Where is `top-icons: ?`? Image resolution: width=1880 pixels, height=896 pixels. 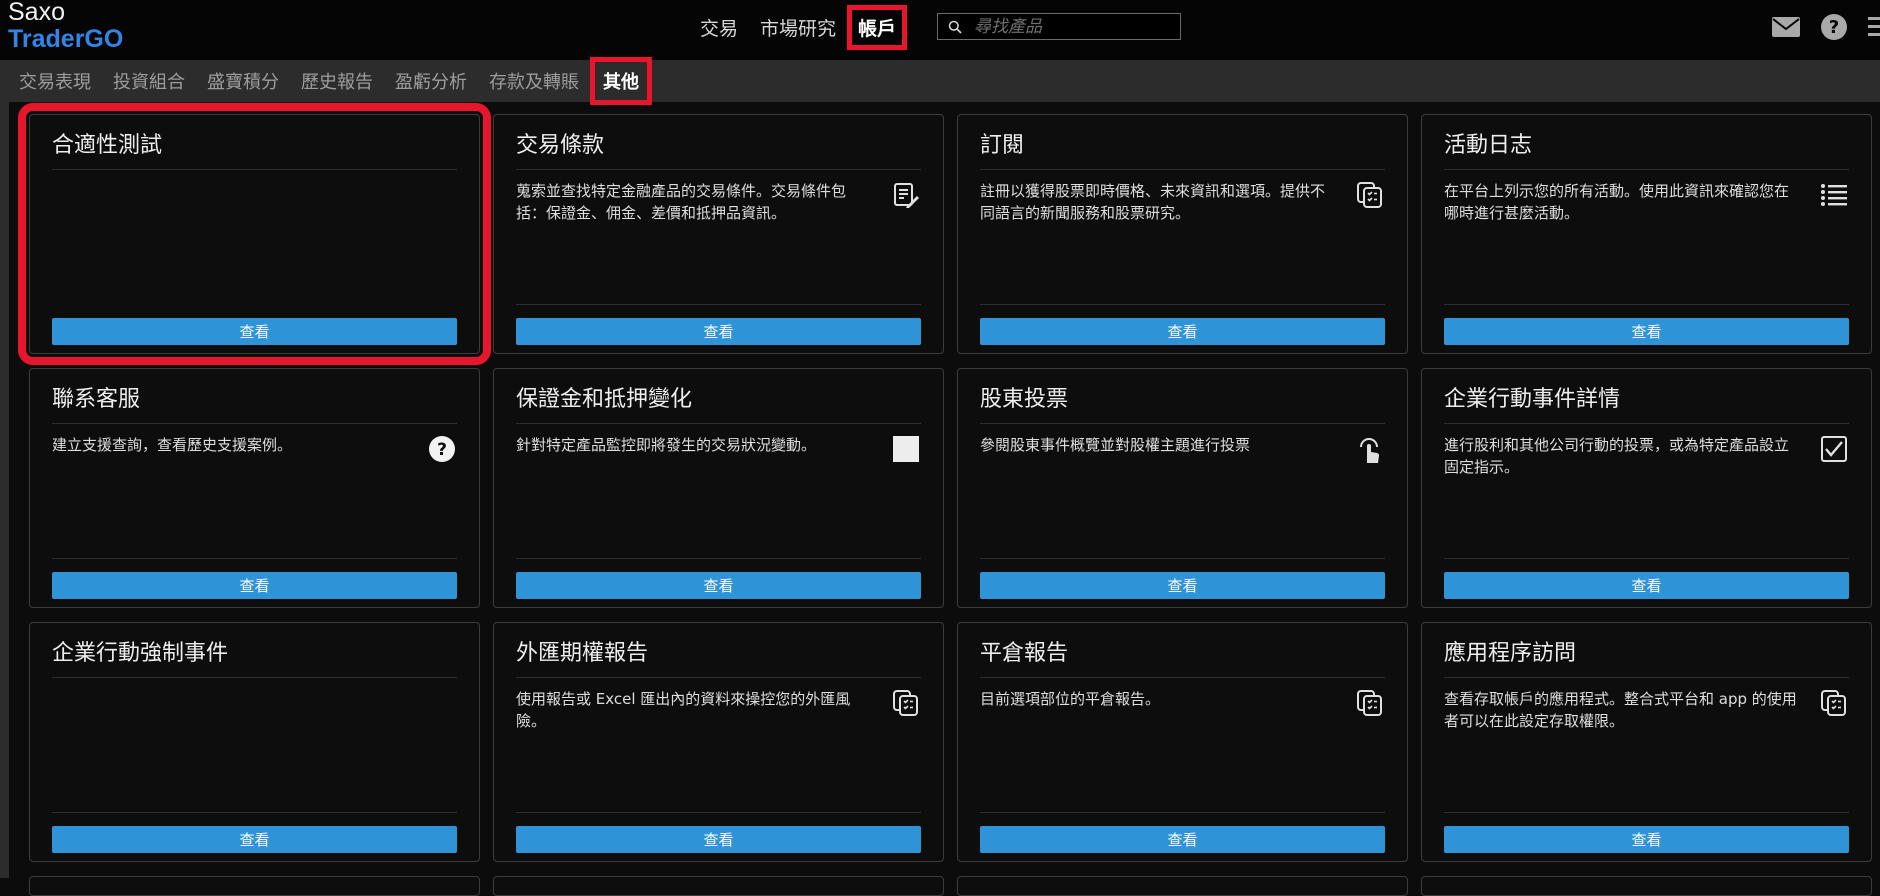 top-icons: ? is located at coordinates (1816, 27).